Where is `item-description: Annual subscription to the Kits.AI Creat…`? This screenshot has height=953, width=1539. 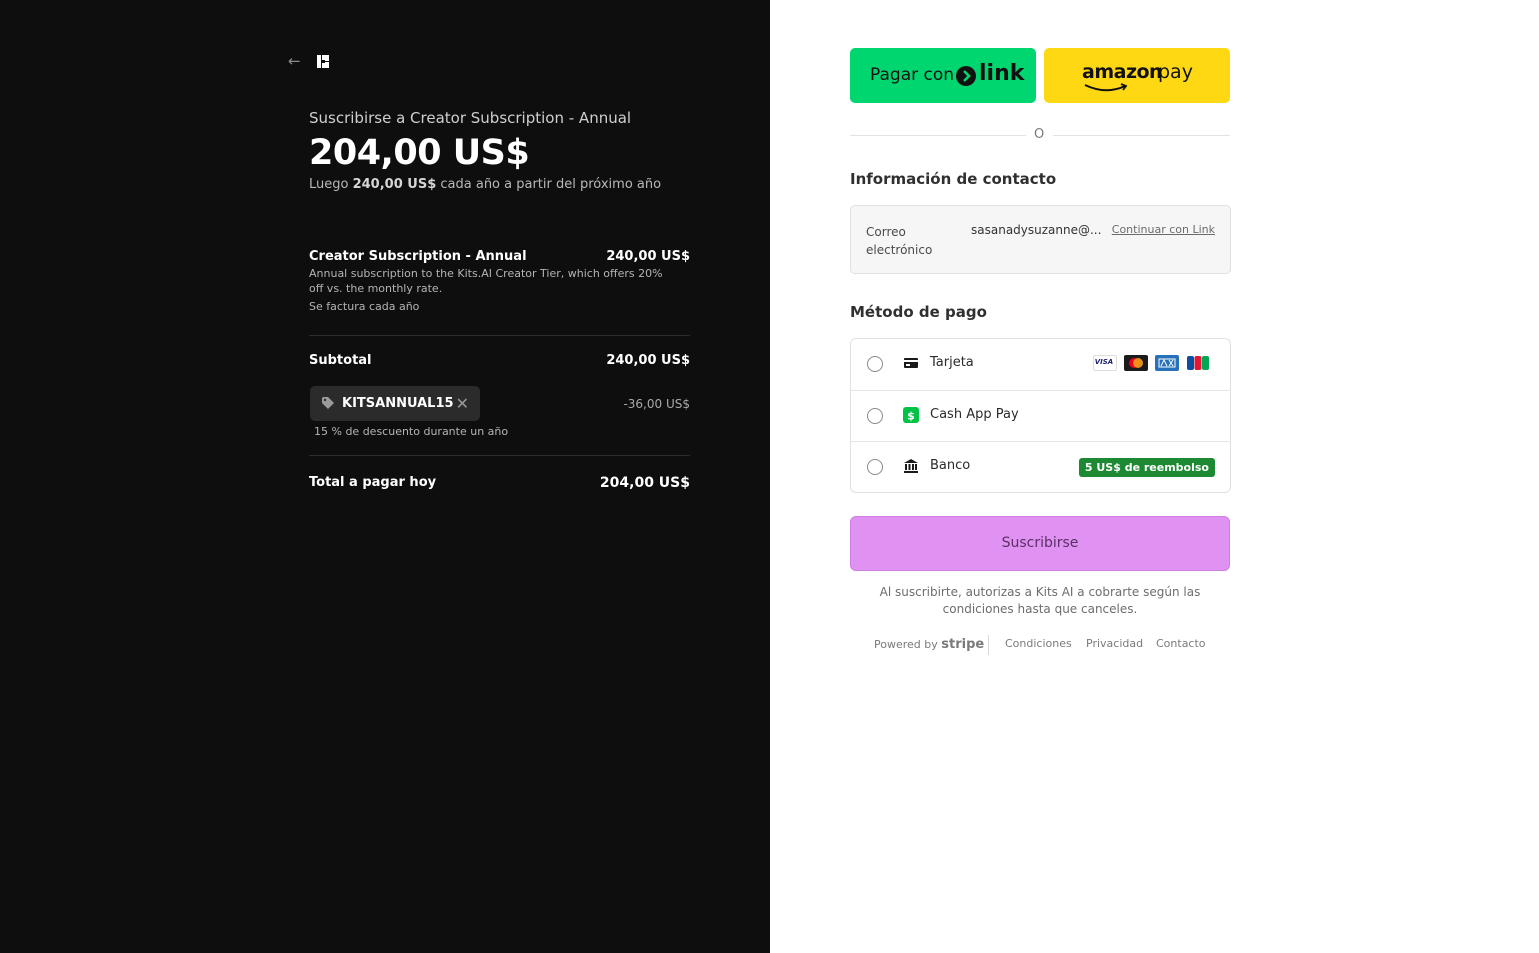 item-description: Annual subscription to the Kits.AI Creat… is located at coordinates (486, 281).